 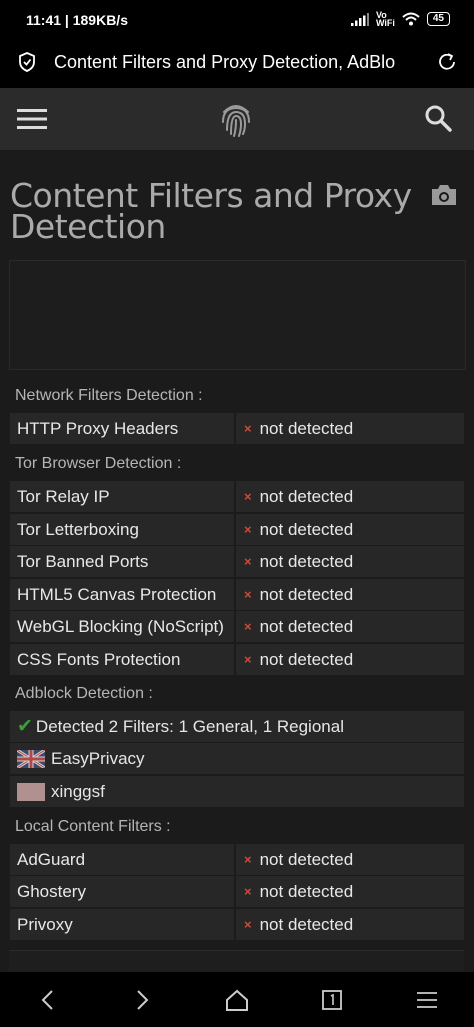 What do you see at coordinates (122, 594) in the screenshot?
I see `row-label: HTML5 Canvas Protection` at bounding box center [122, 594].